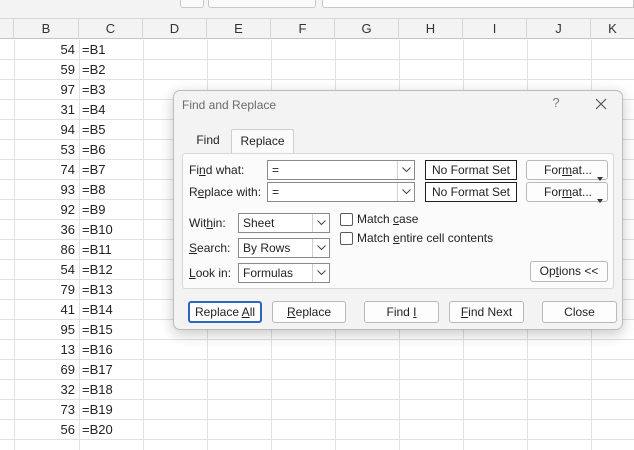 This screenshot has height=450, width=634. Describe the element at coordinates (569, 271) in the screenshot. I see `options-button: Options <<` at that location.